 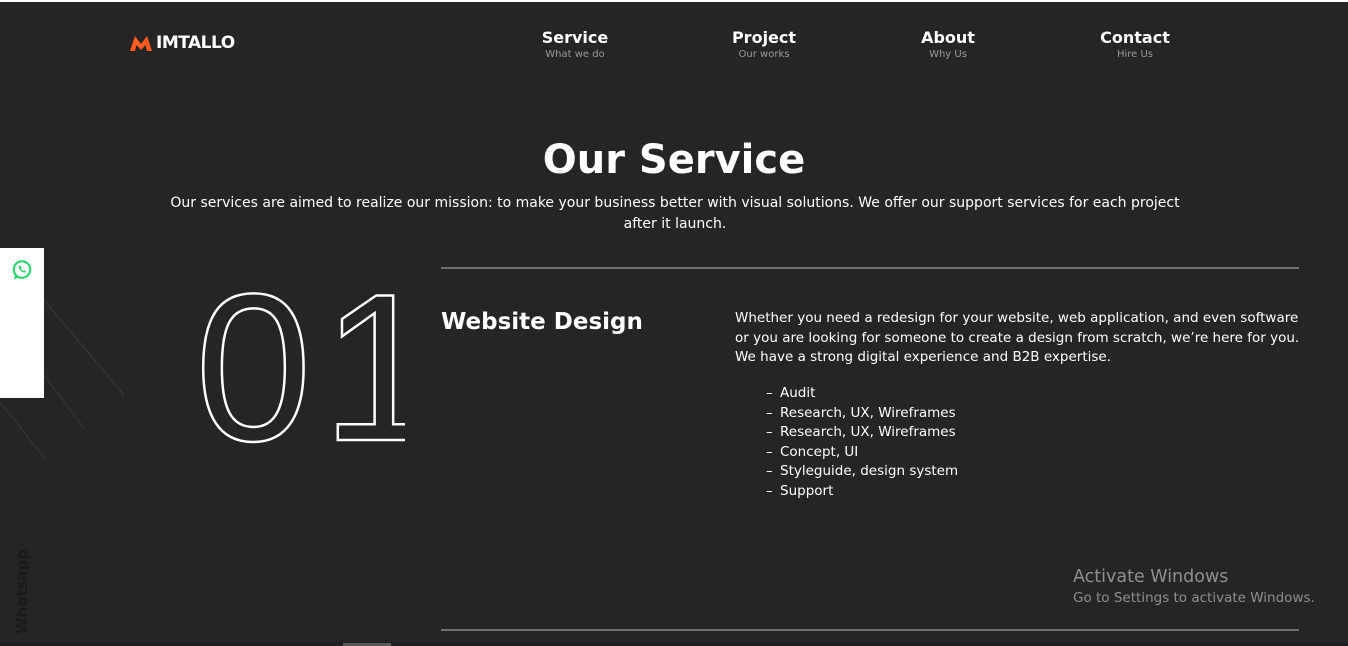 I want to click on nav-about-label: About, so click(x=948, y=37).